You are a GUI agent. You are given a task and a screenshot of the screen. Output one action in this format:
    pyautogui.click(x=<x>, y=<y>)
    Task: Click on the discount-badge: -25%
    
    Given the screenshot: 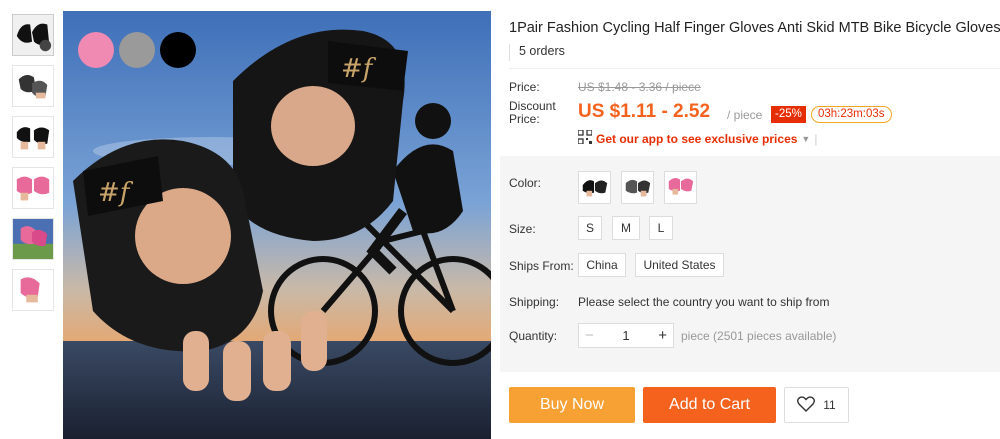 What is the action you would take?
    pyautogui.click(x=788, y=114)
    